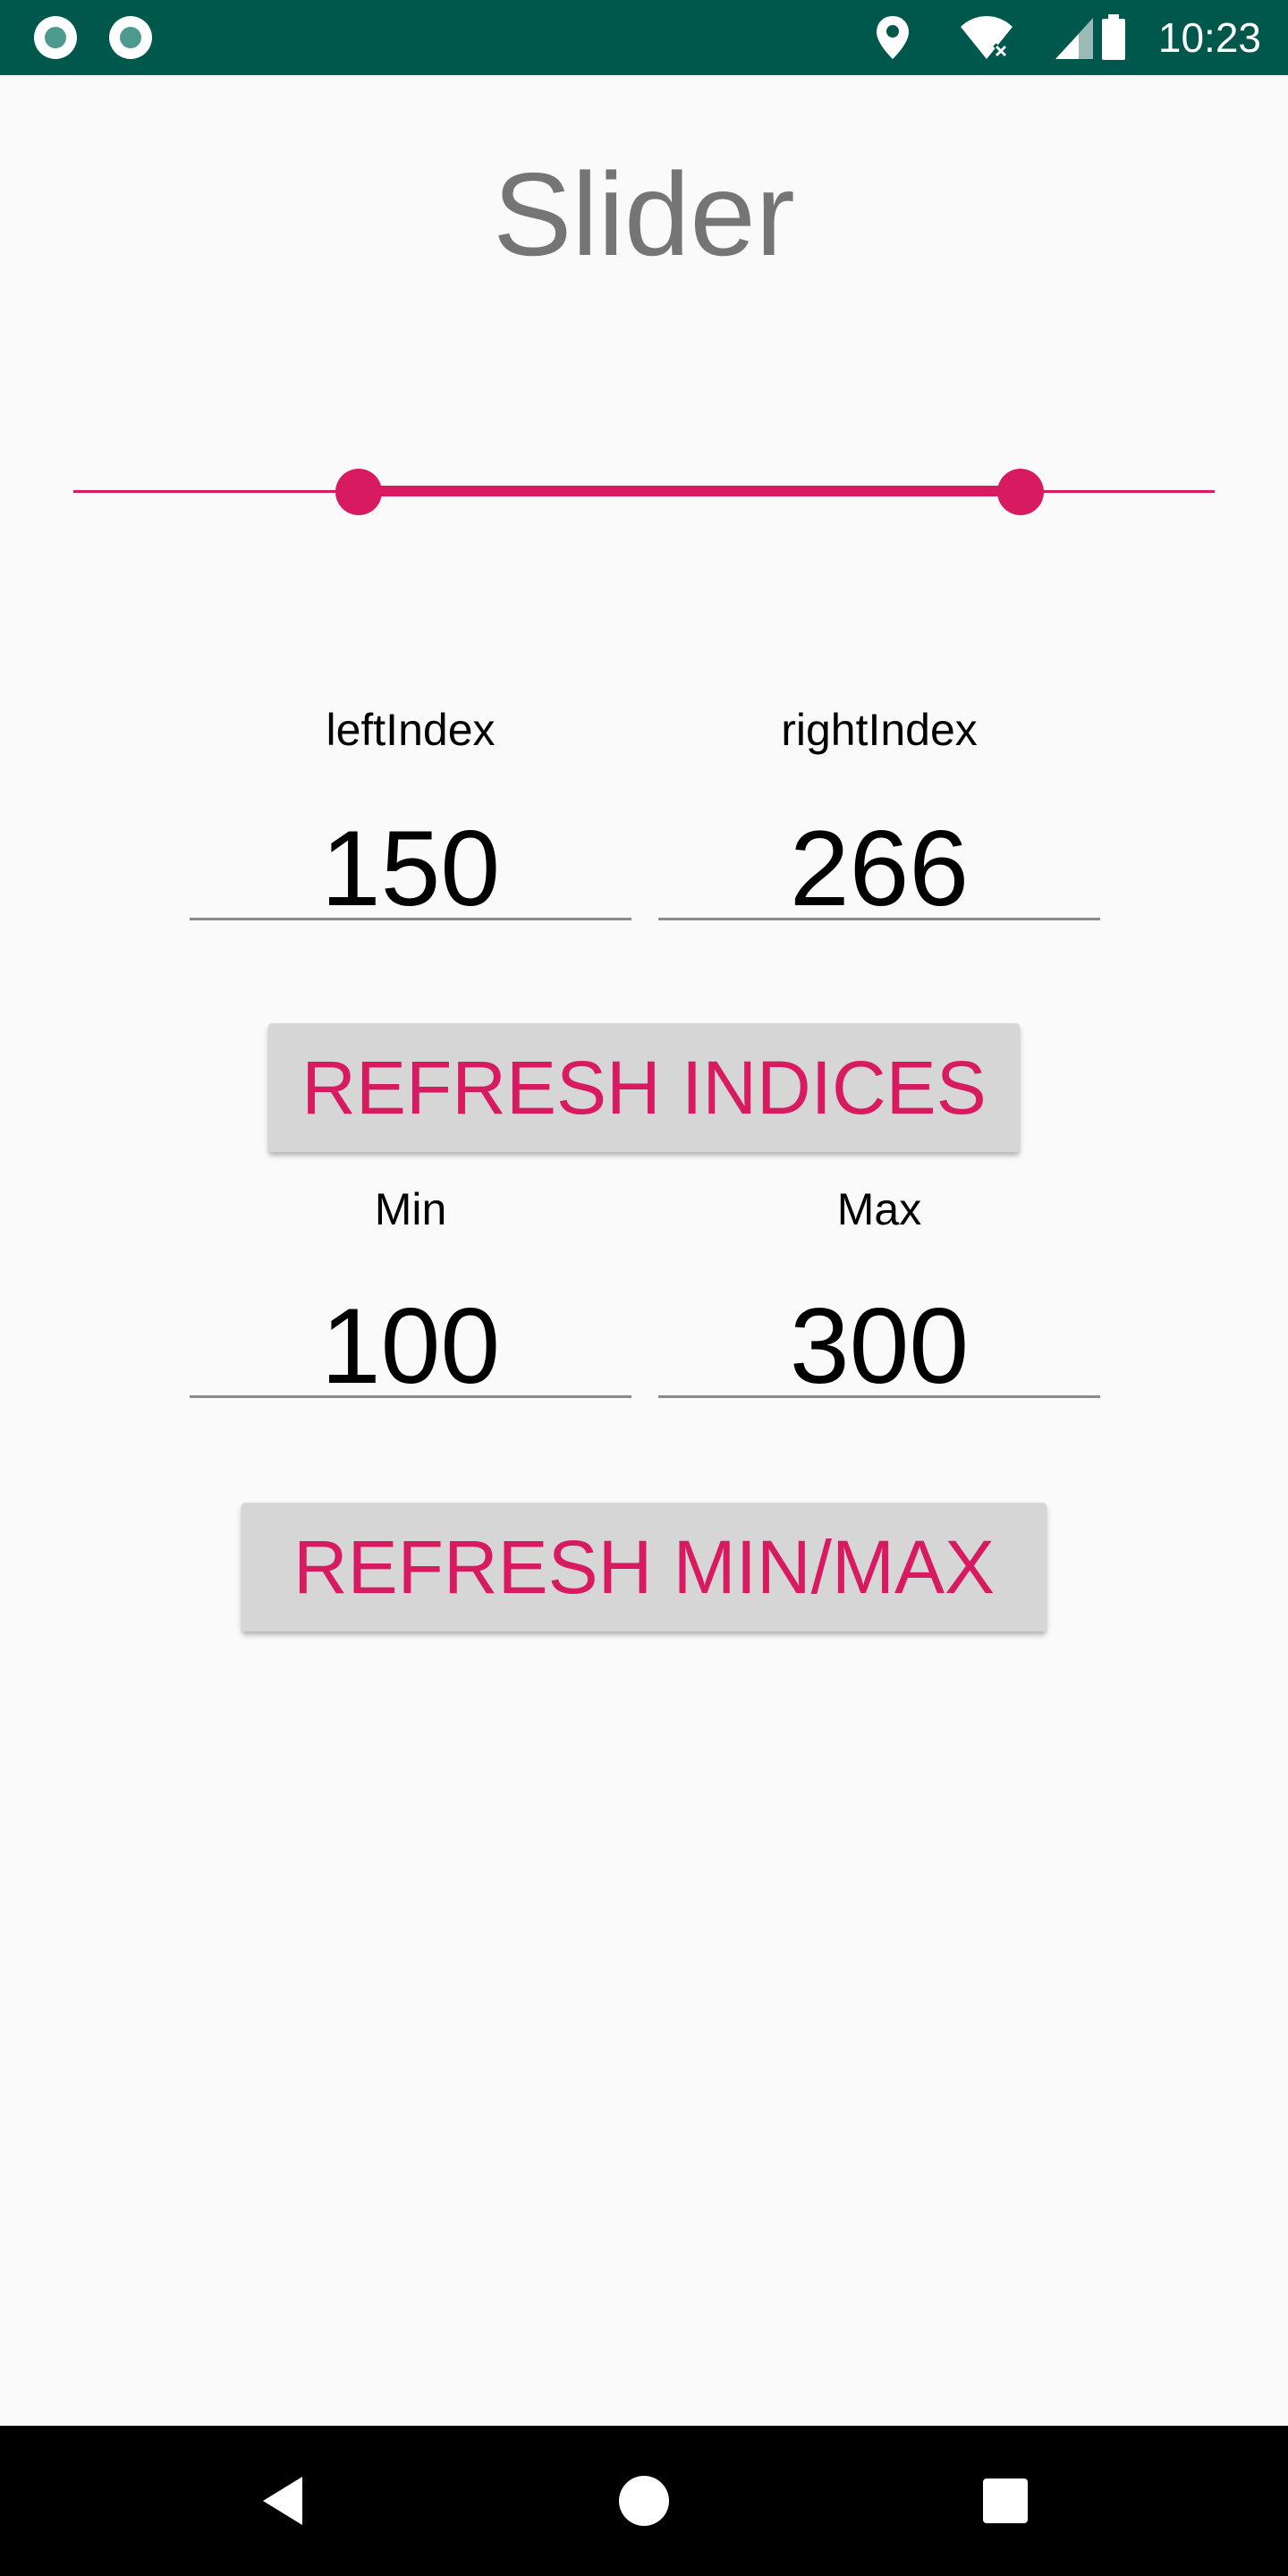 The height and width of the screenshot is (2576, 1288). I want to click on navigation-bar, so click(644, 2501).